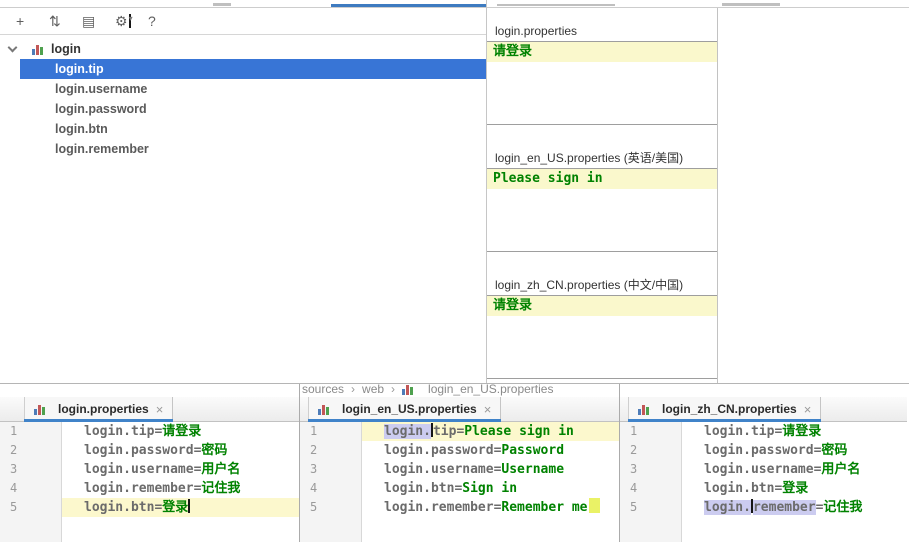 The image size is (909, 542). I want to click on property-value: Sign in, so click(490, 488).